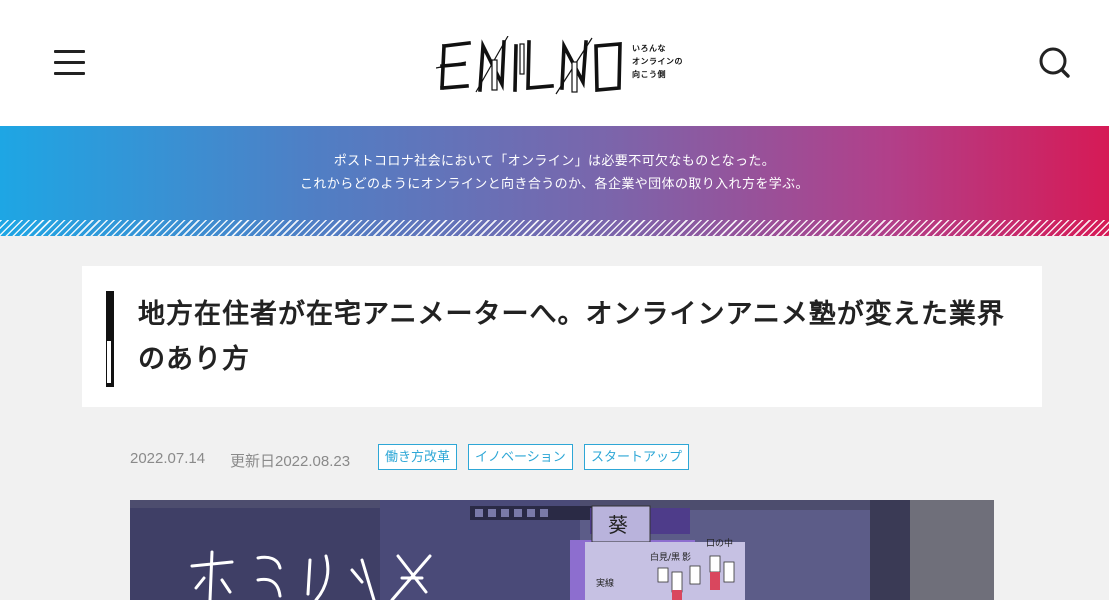  Describe the element at coordinates (665, 557) in the screenshot. I see `hero-chart-label: 白見/黒` at that location.